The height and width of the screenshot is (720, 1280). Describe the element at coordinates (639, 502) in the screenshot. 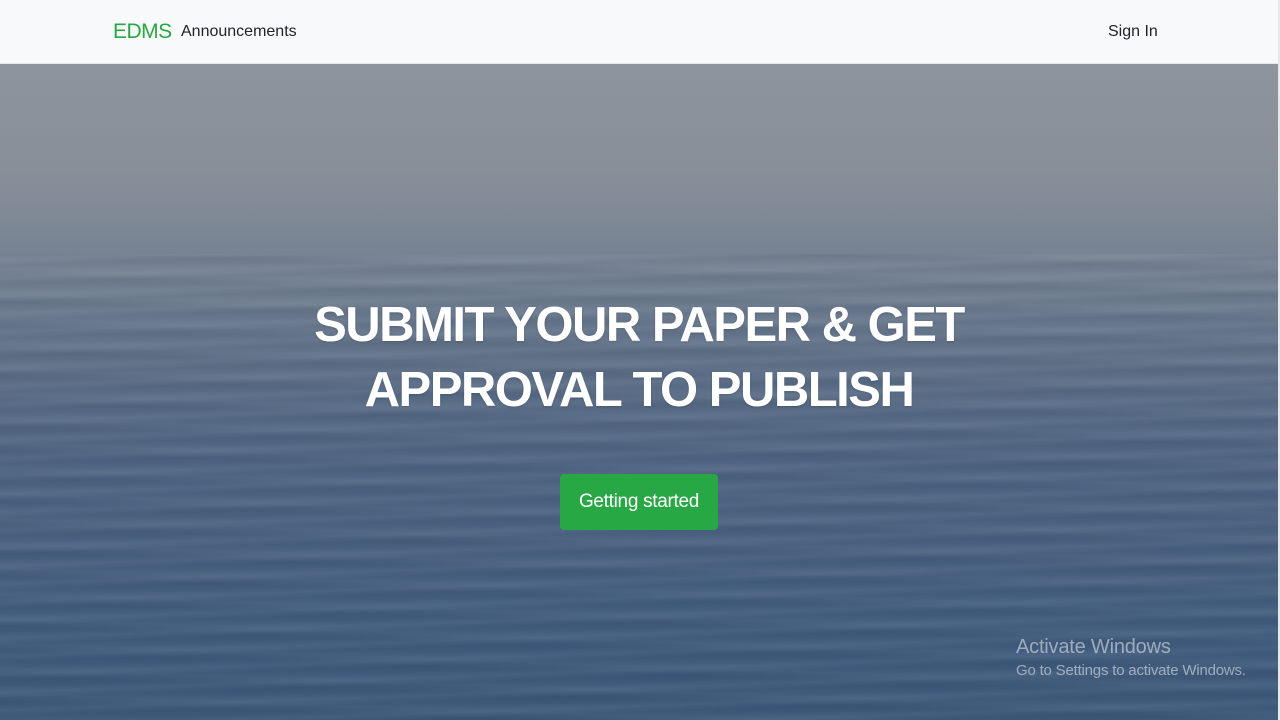

I see `getting-started-button: Getting started` at that location.